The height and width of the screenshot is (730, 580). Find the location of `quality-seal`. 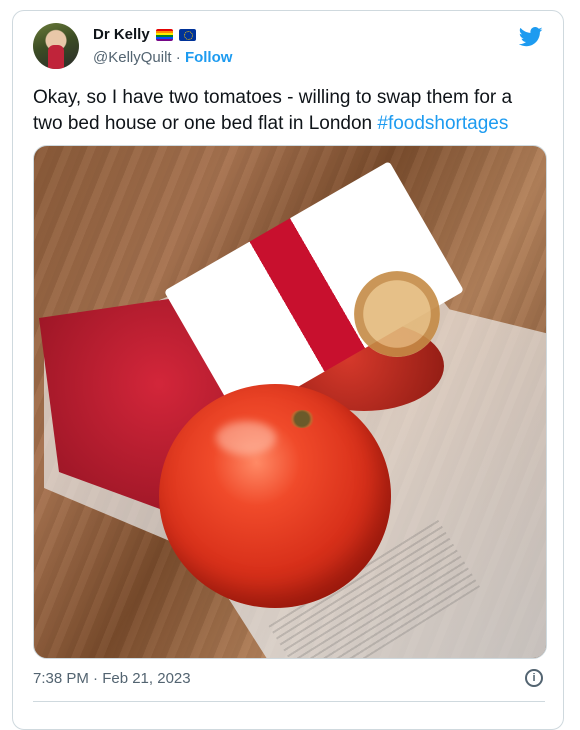

quality-seal is located at coordinates (397, 314).